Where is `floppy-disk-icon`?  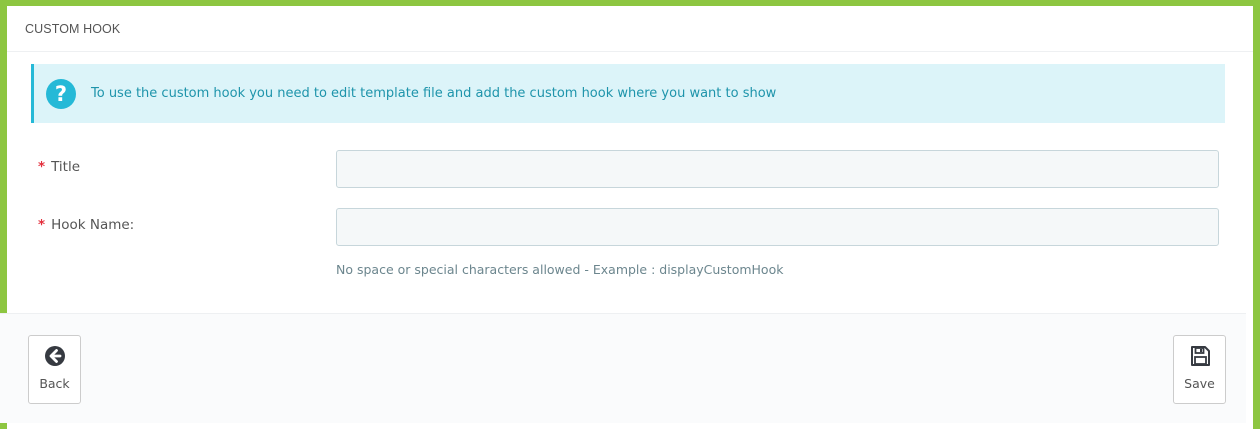 floppy-disk-icon is located at coordinates (1200, 356).